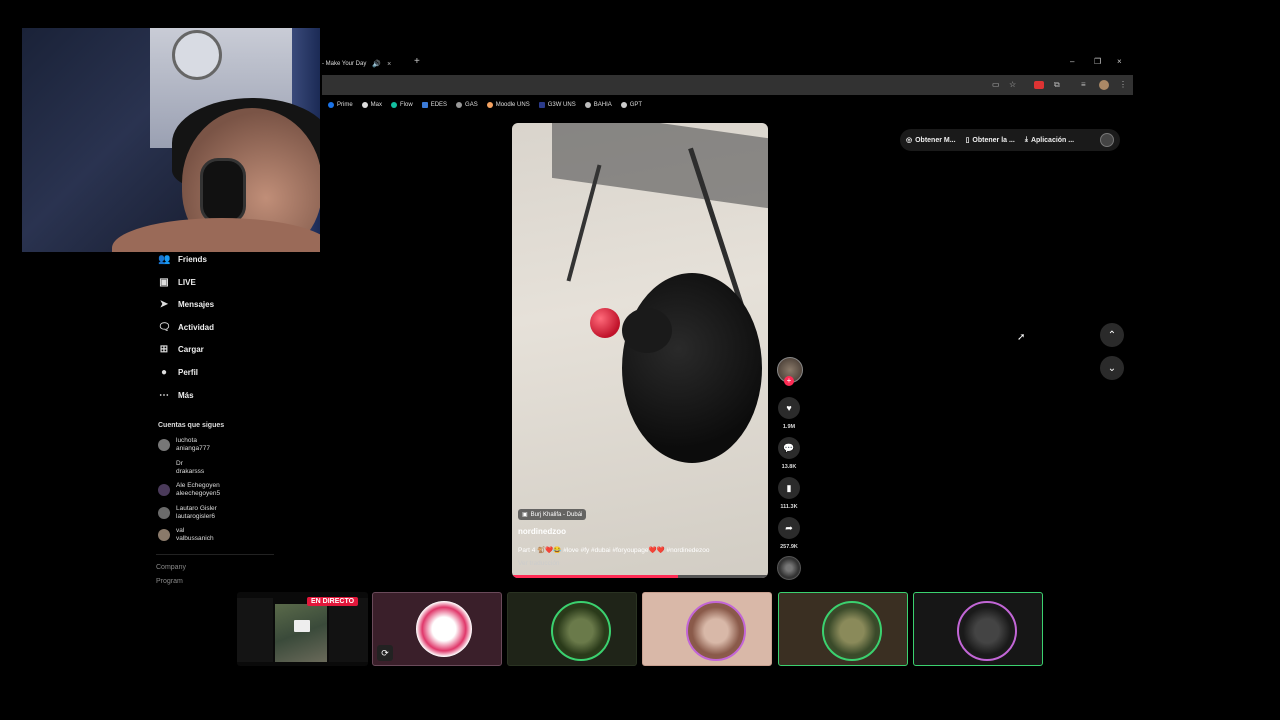  Describe the element at coordinates (1026, 139) in the screenshot. I see `download-icon: ⤓` at that location.